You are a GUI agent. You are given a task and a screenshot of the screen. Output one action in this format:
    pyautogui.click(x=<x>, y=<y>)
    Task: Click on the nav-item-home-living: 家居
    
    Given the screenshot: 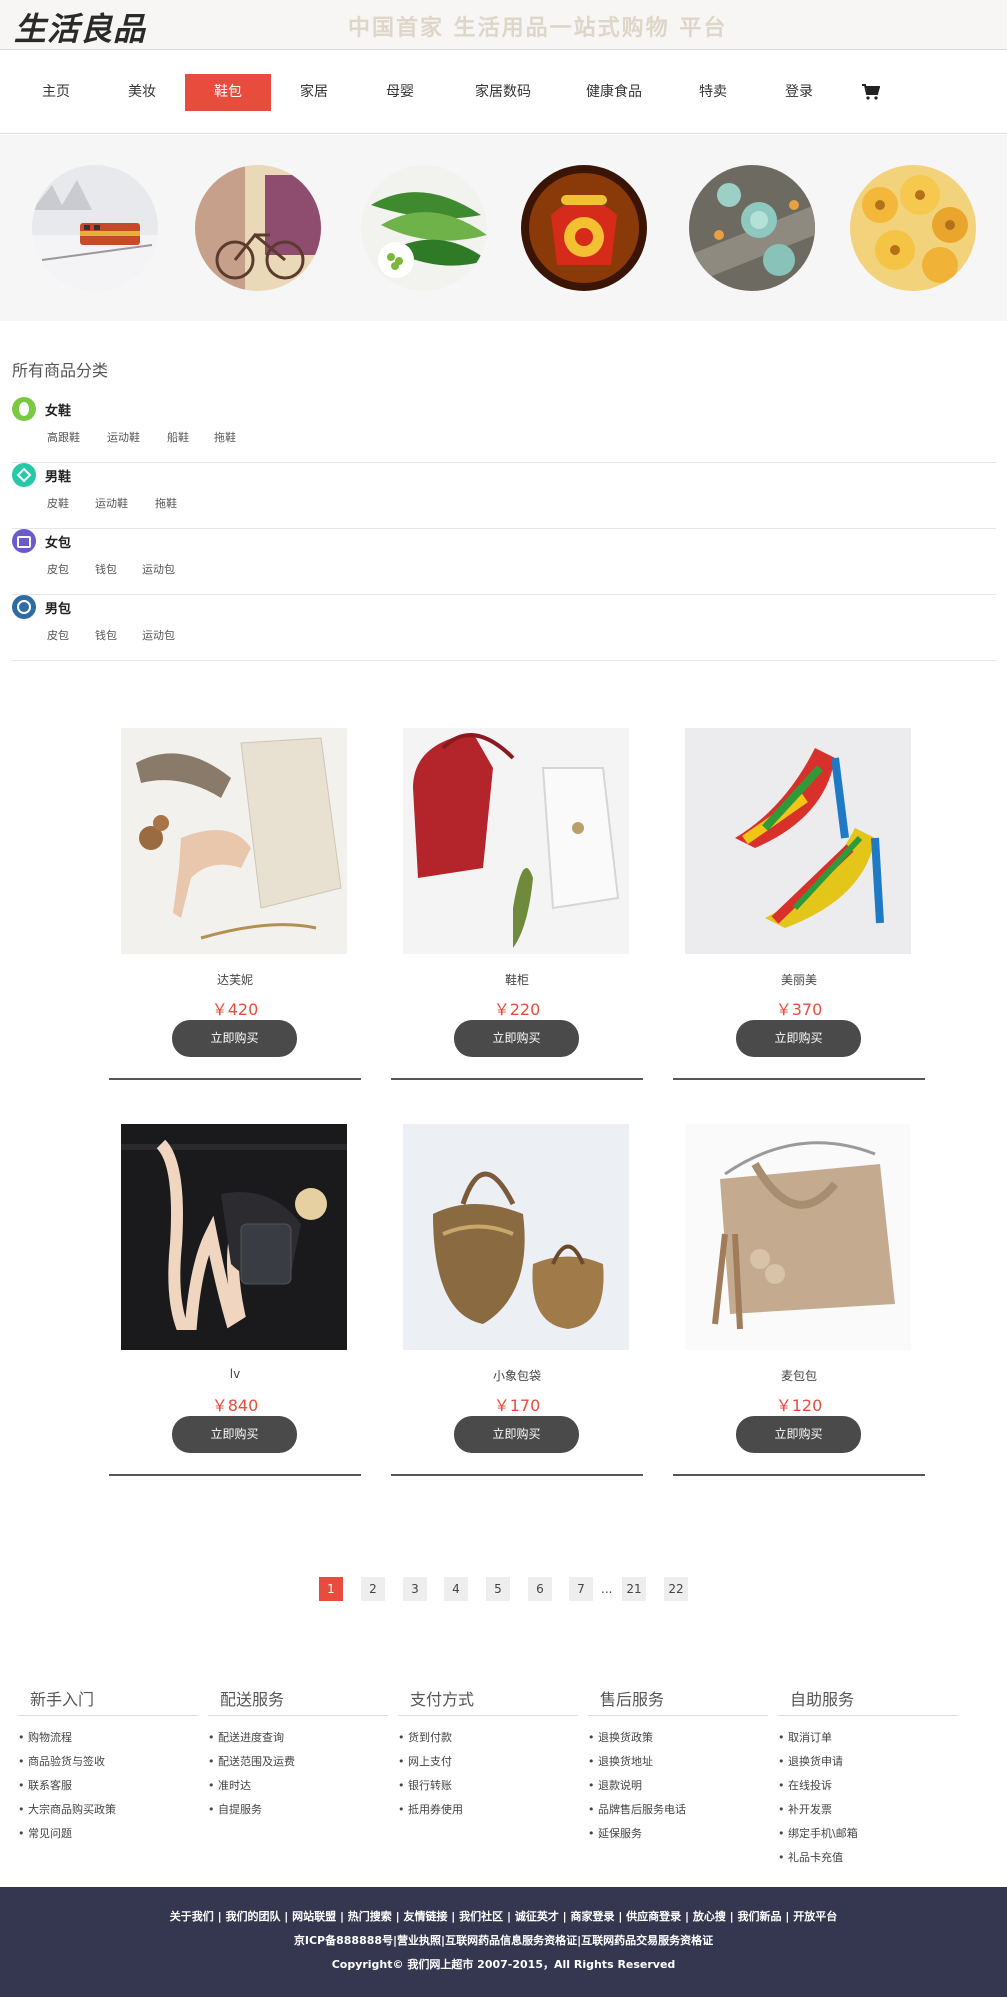 What is the action you would take?
    pyautogui.click(x=314, y=92)
    